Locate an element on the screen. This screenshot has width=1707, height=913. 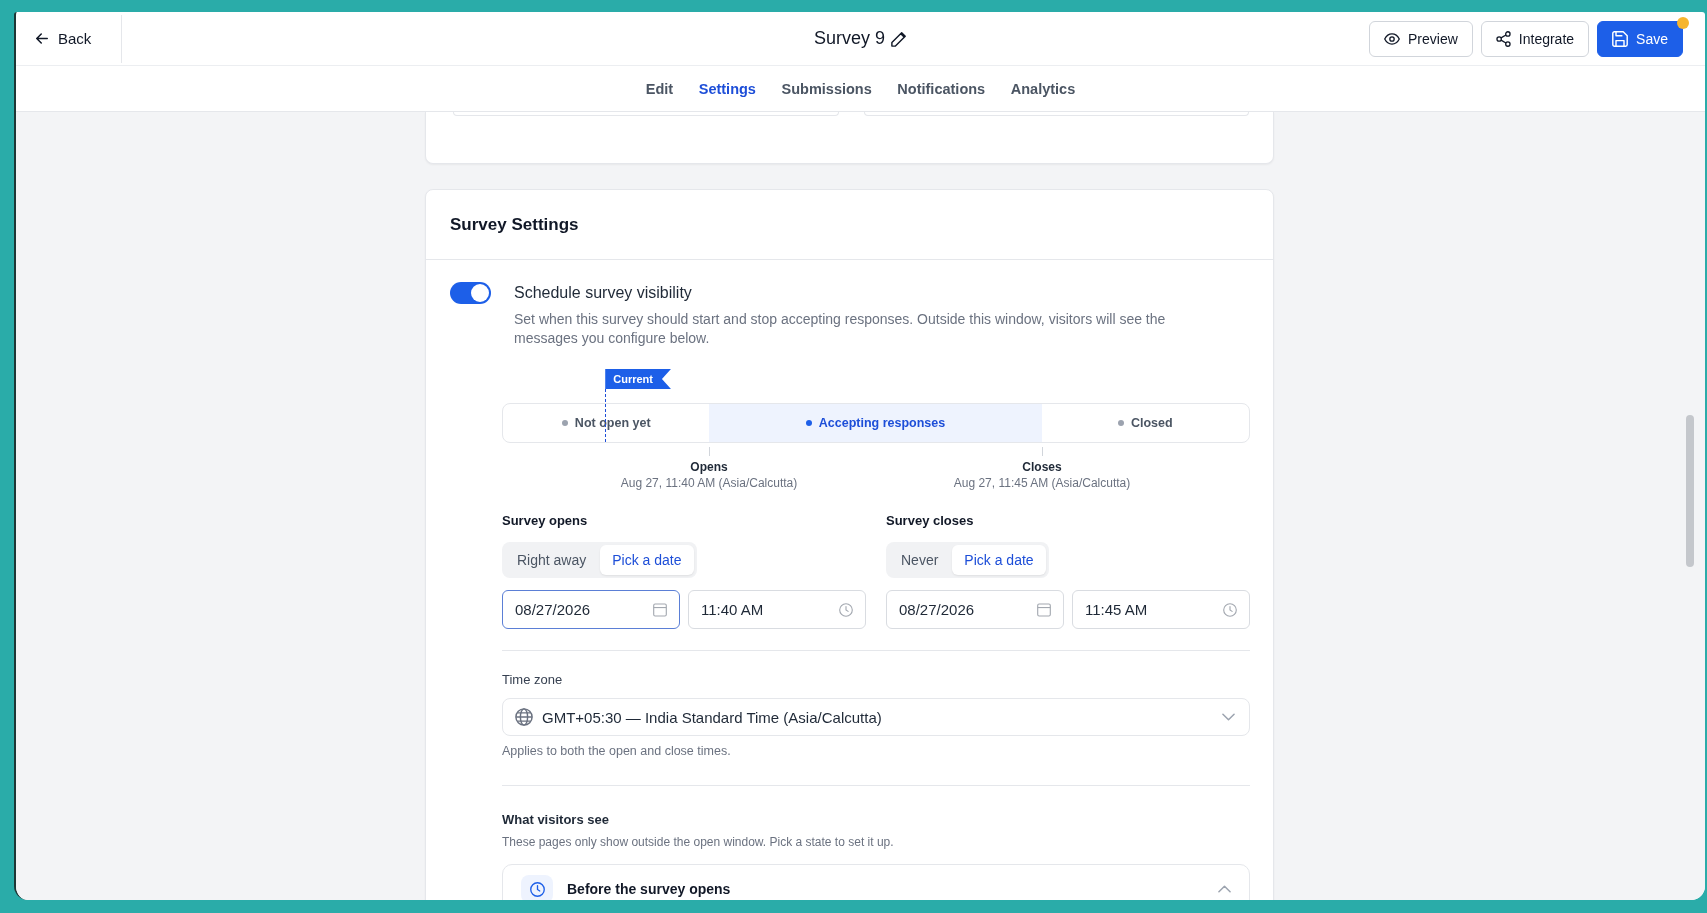
section-description: These pages only show outside the open window. Pick a state to set it up. is located at coordinates (698, 842).